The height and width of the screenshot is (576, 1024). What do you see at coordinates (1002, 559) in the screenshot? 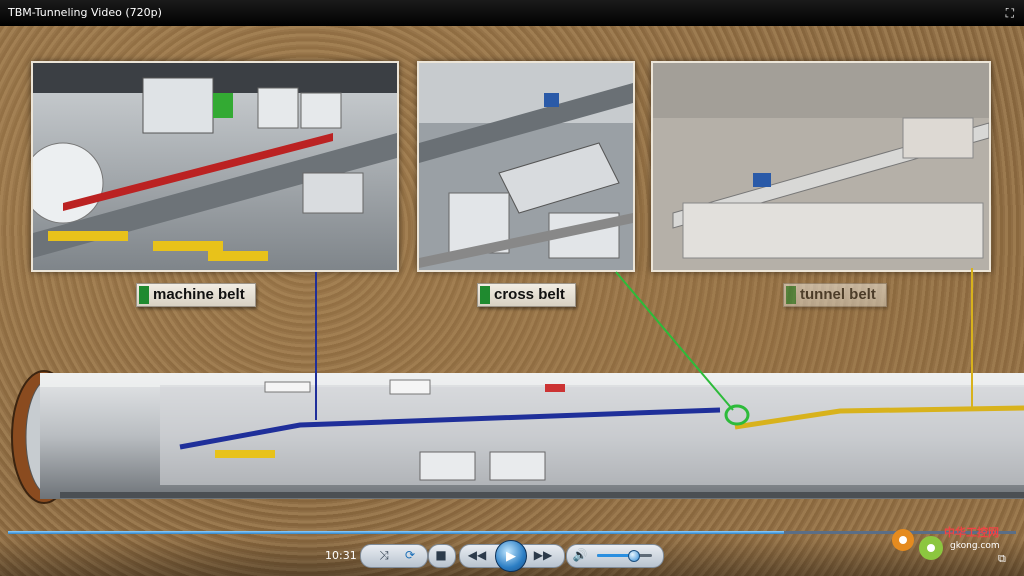
I see `expand-icon: ⧉` at bounding box center [1002, 559].